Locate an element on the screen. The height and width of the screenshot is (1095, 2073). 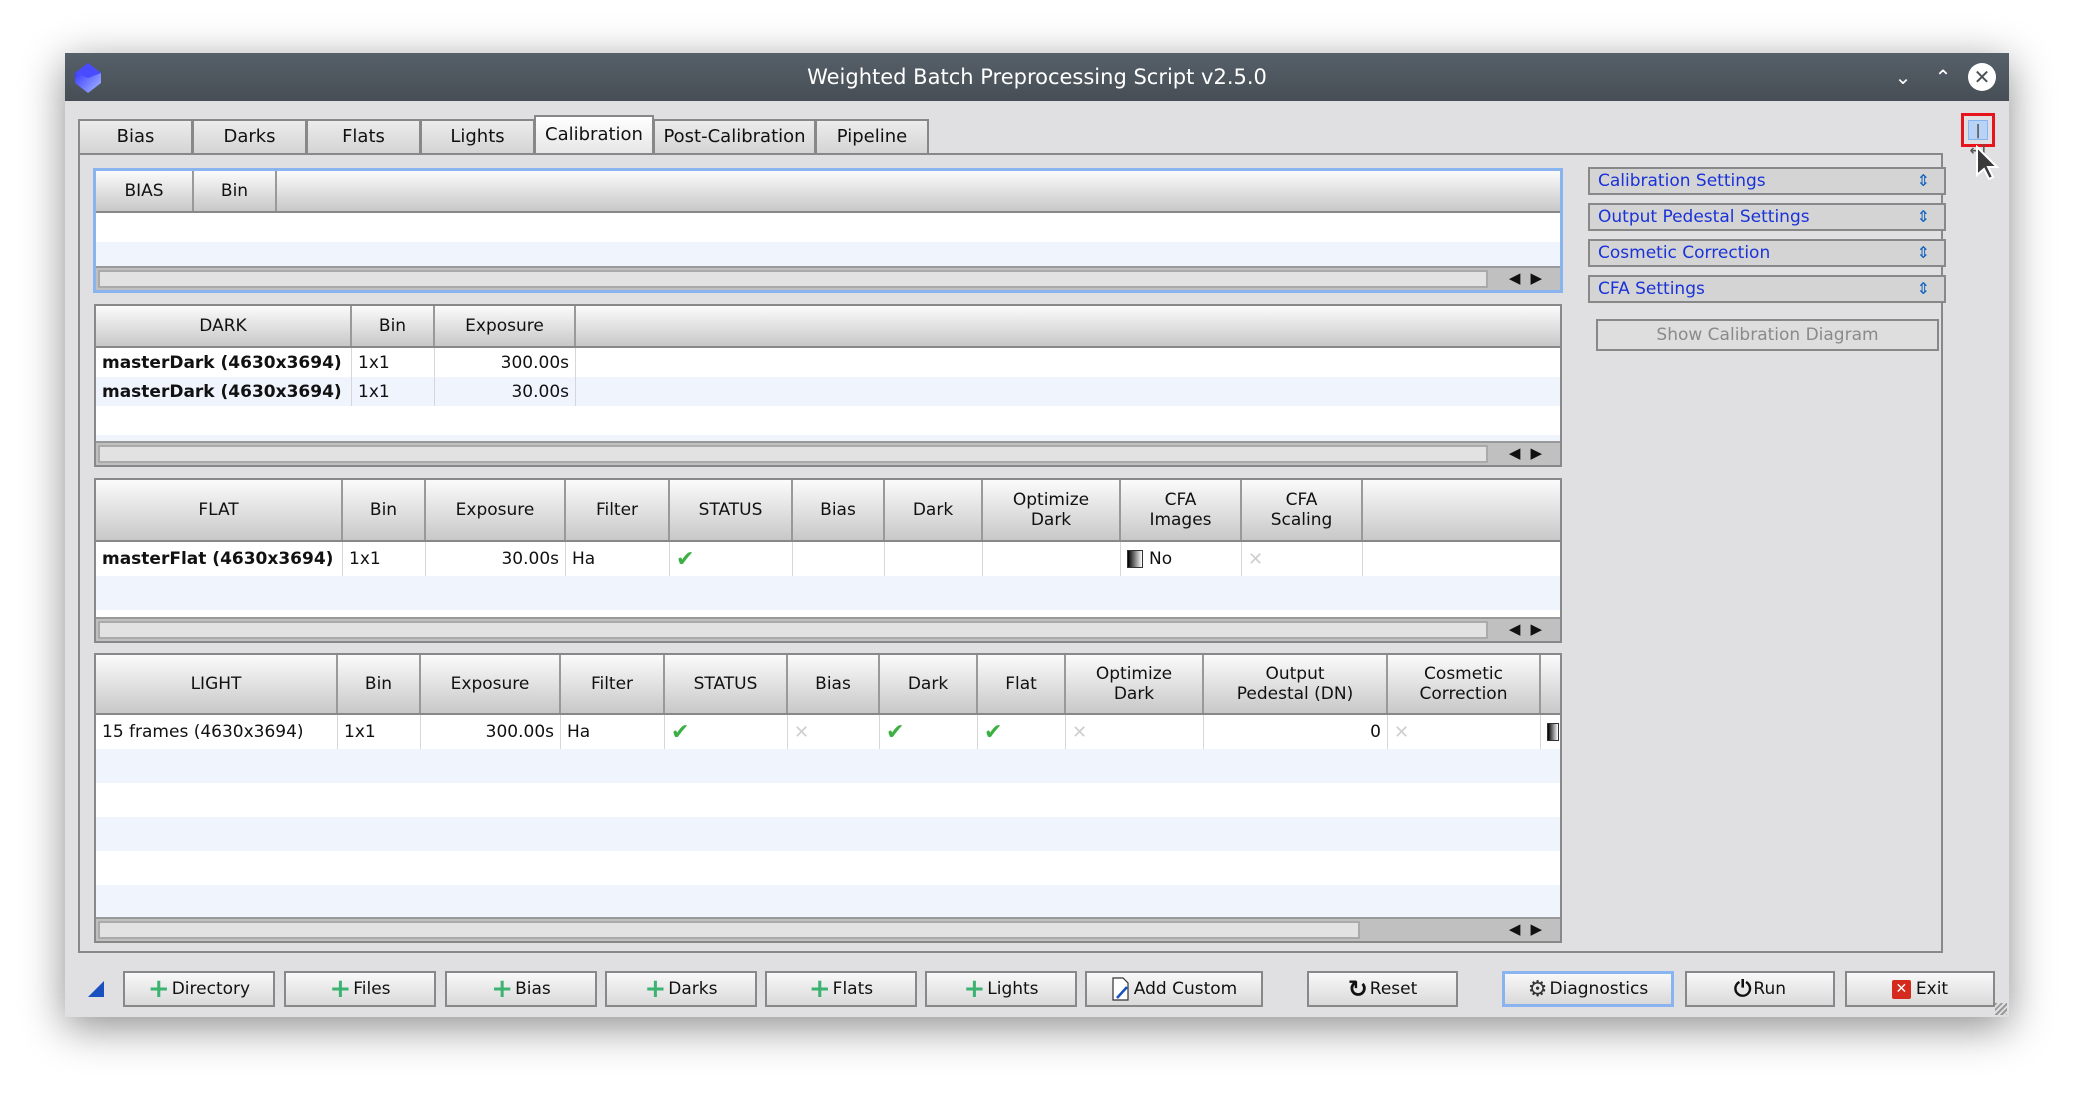
bias-table: BIAS Bin ◀▶ is located at coordinates (828, 230).